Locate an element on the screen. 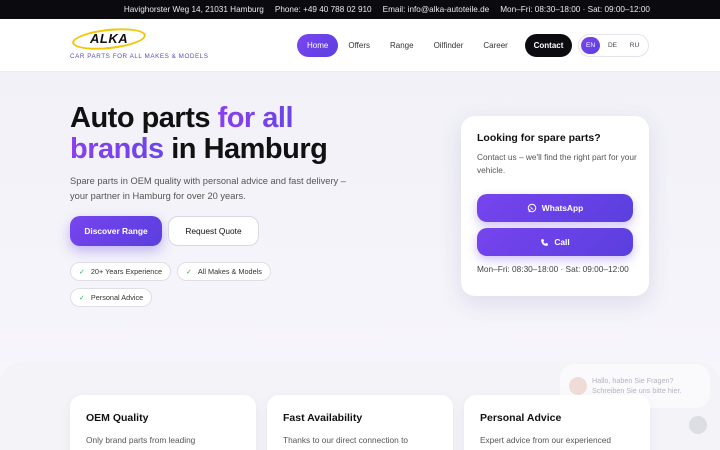 The image size is (720, 450). badge-experience: ✓ 20+ Years Experience is located at coordinates (121, 271).